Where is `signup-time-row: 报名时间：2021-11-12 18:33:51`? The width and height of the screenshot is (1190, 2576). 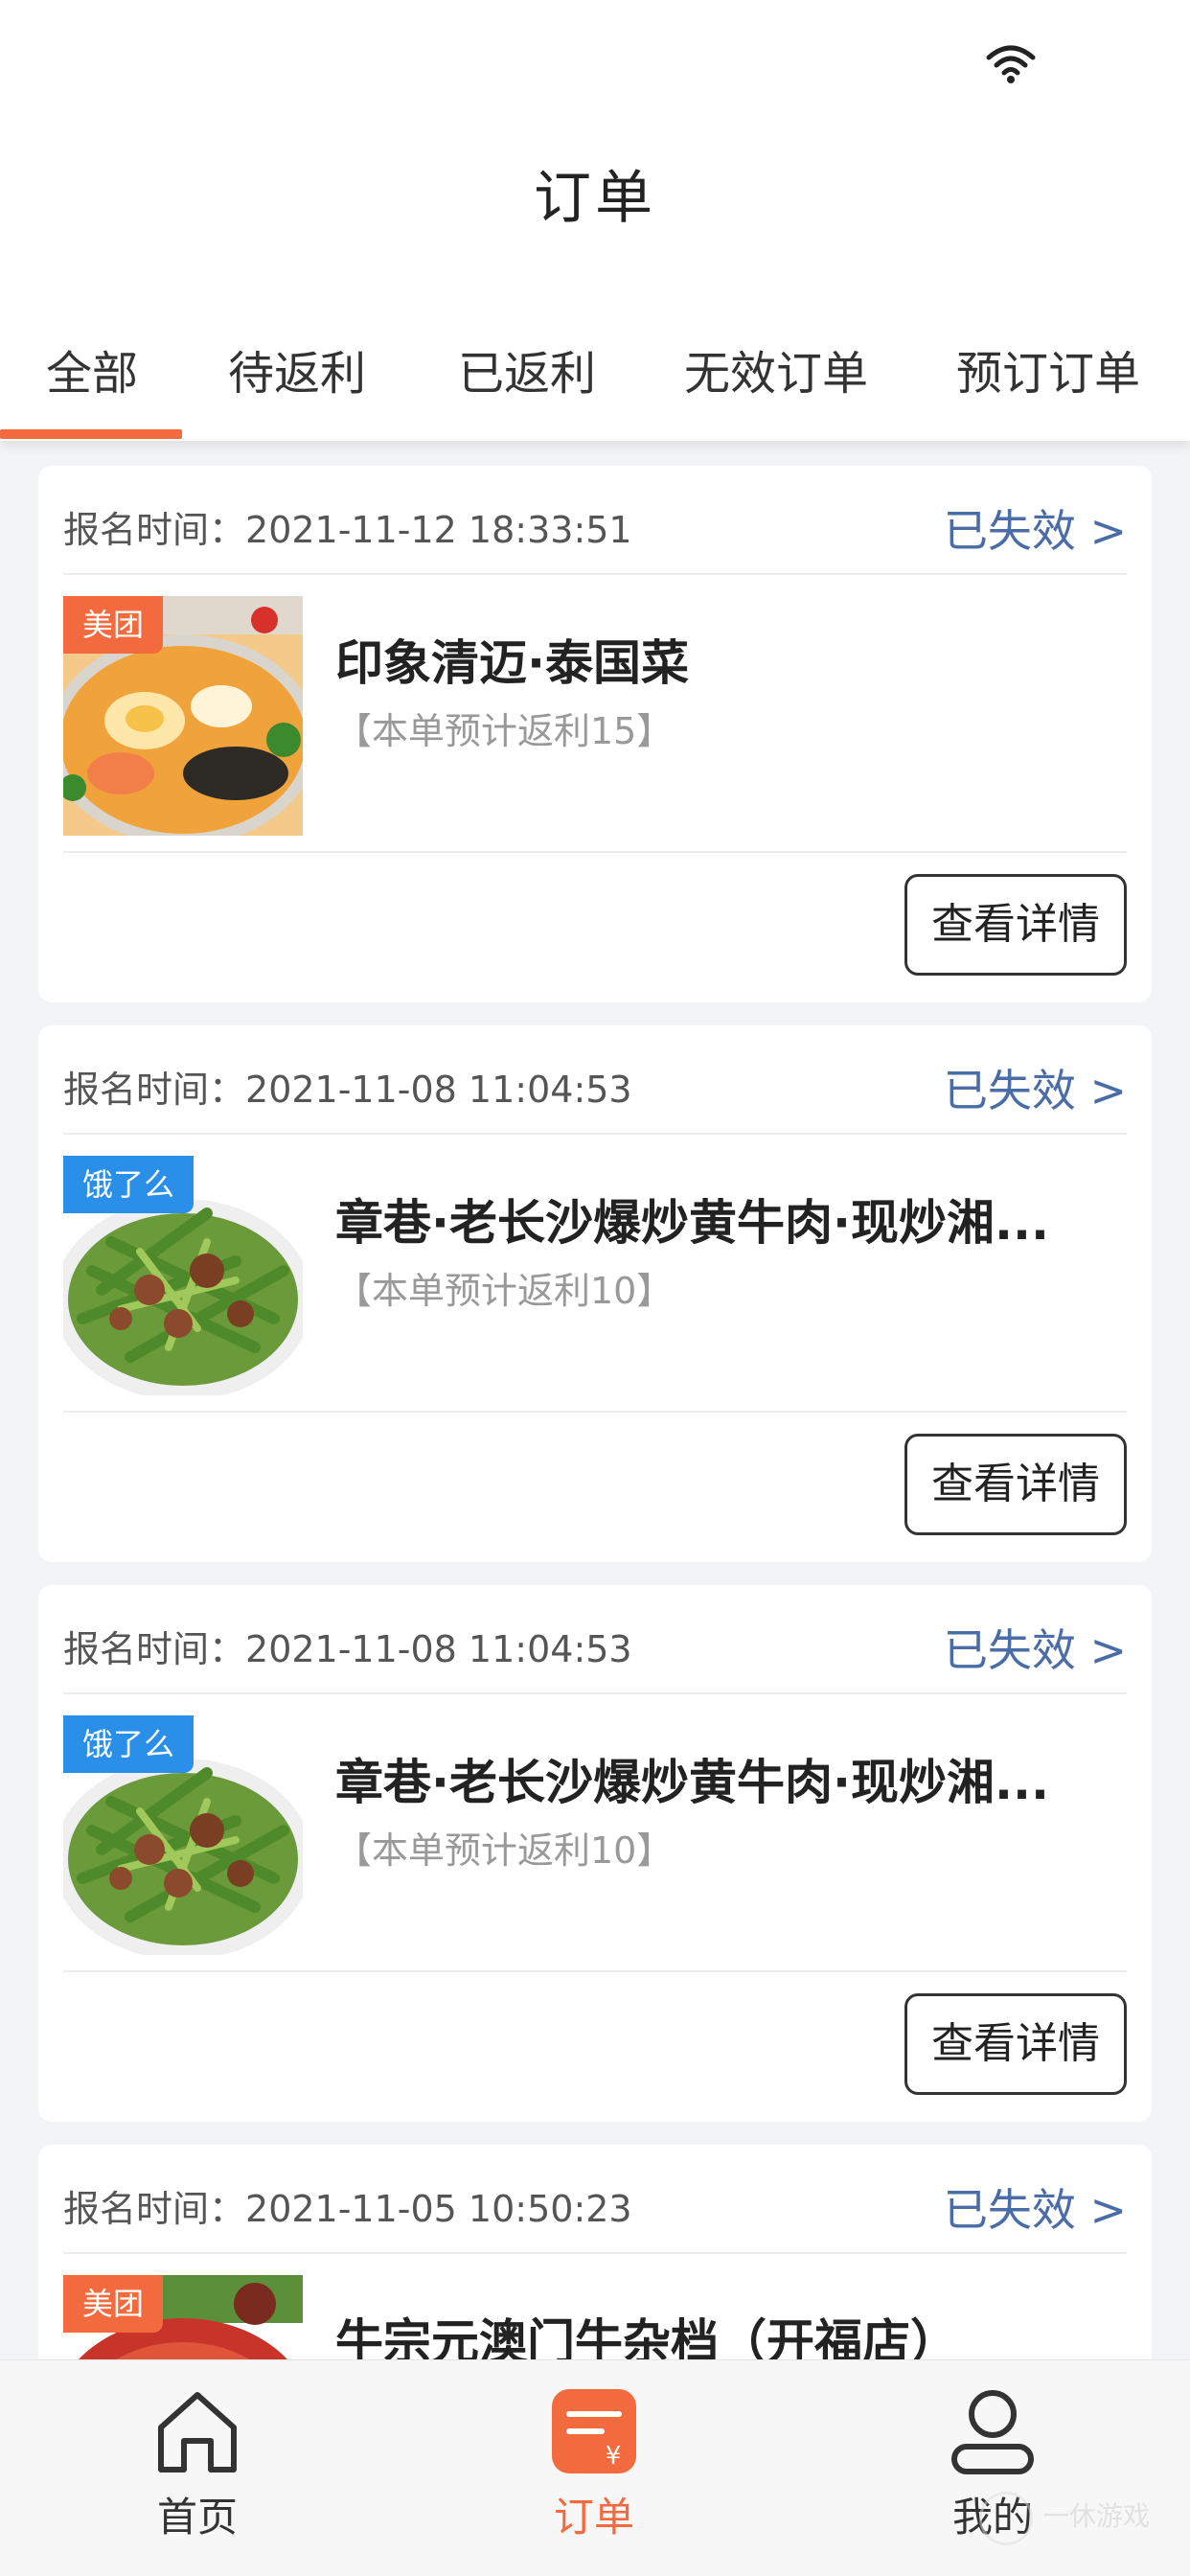
signup-time-row: 报名时间：2021-11-12 18:33:51 is located at coordinates (348, 526).